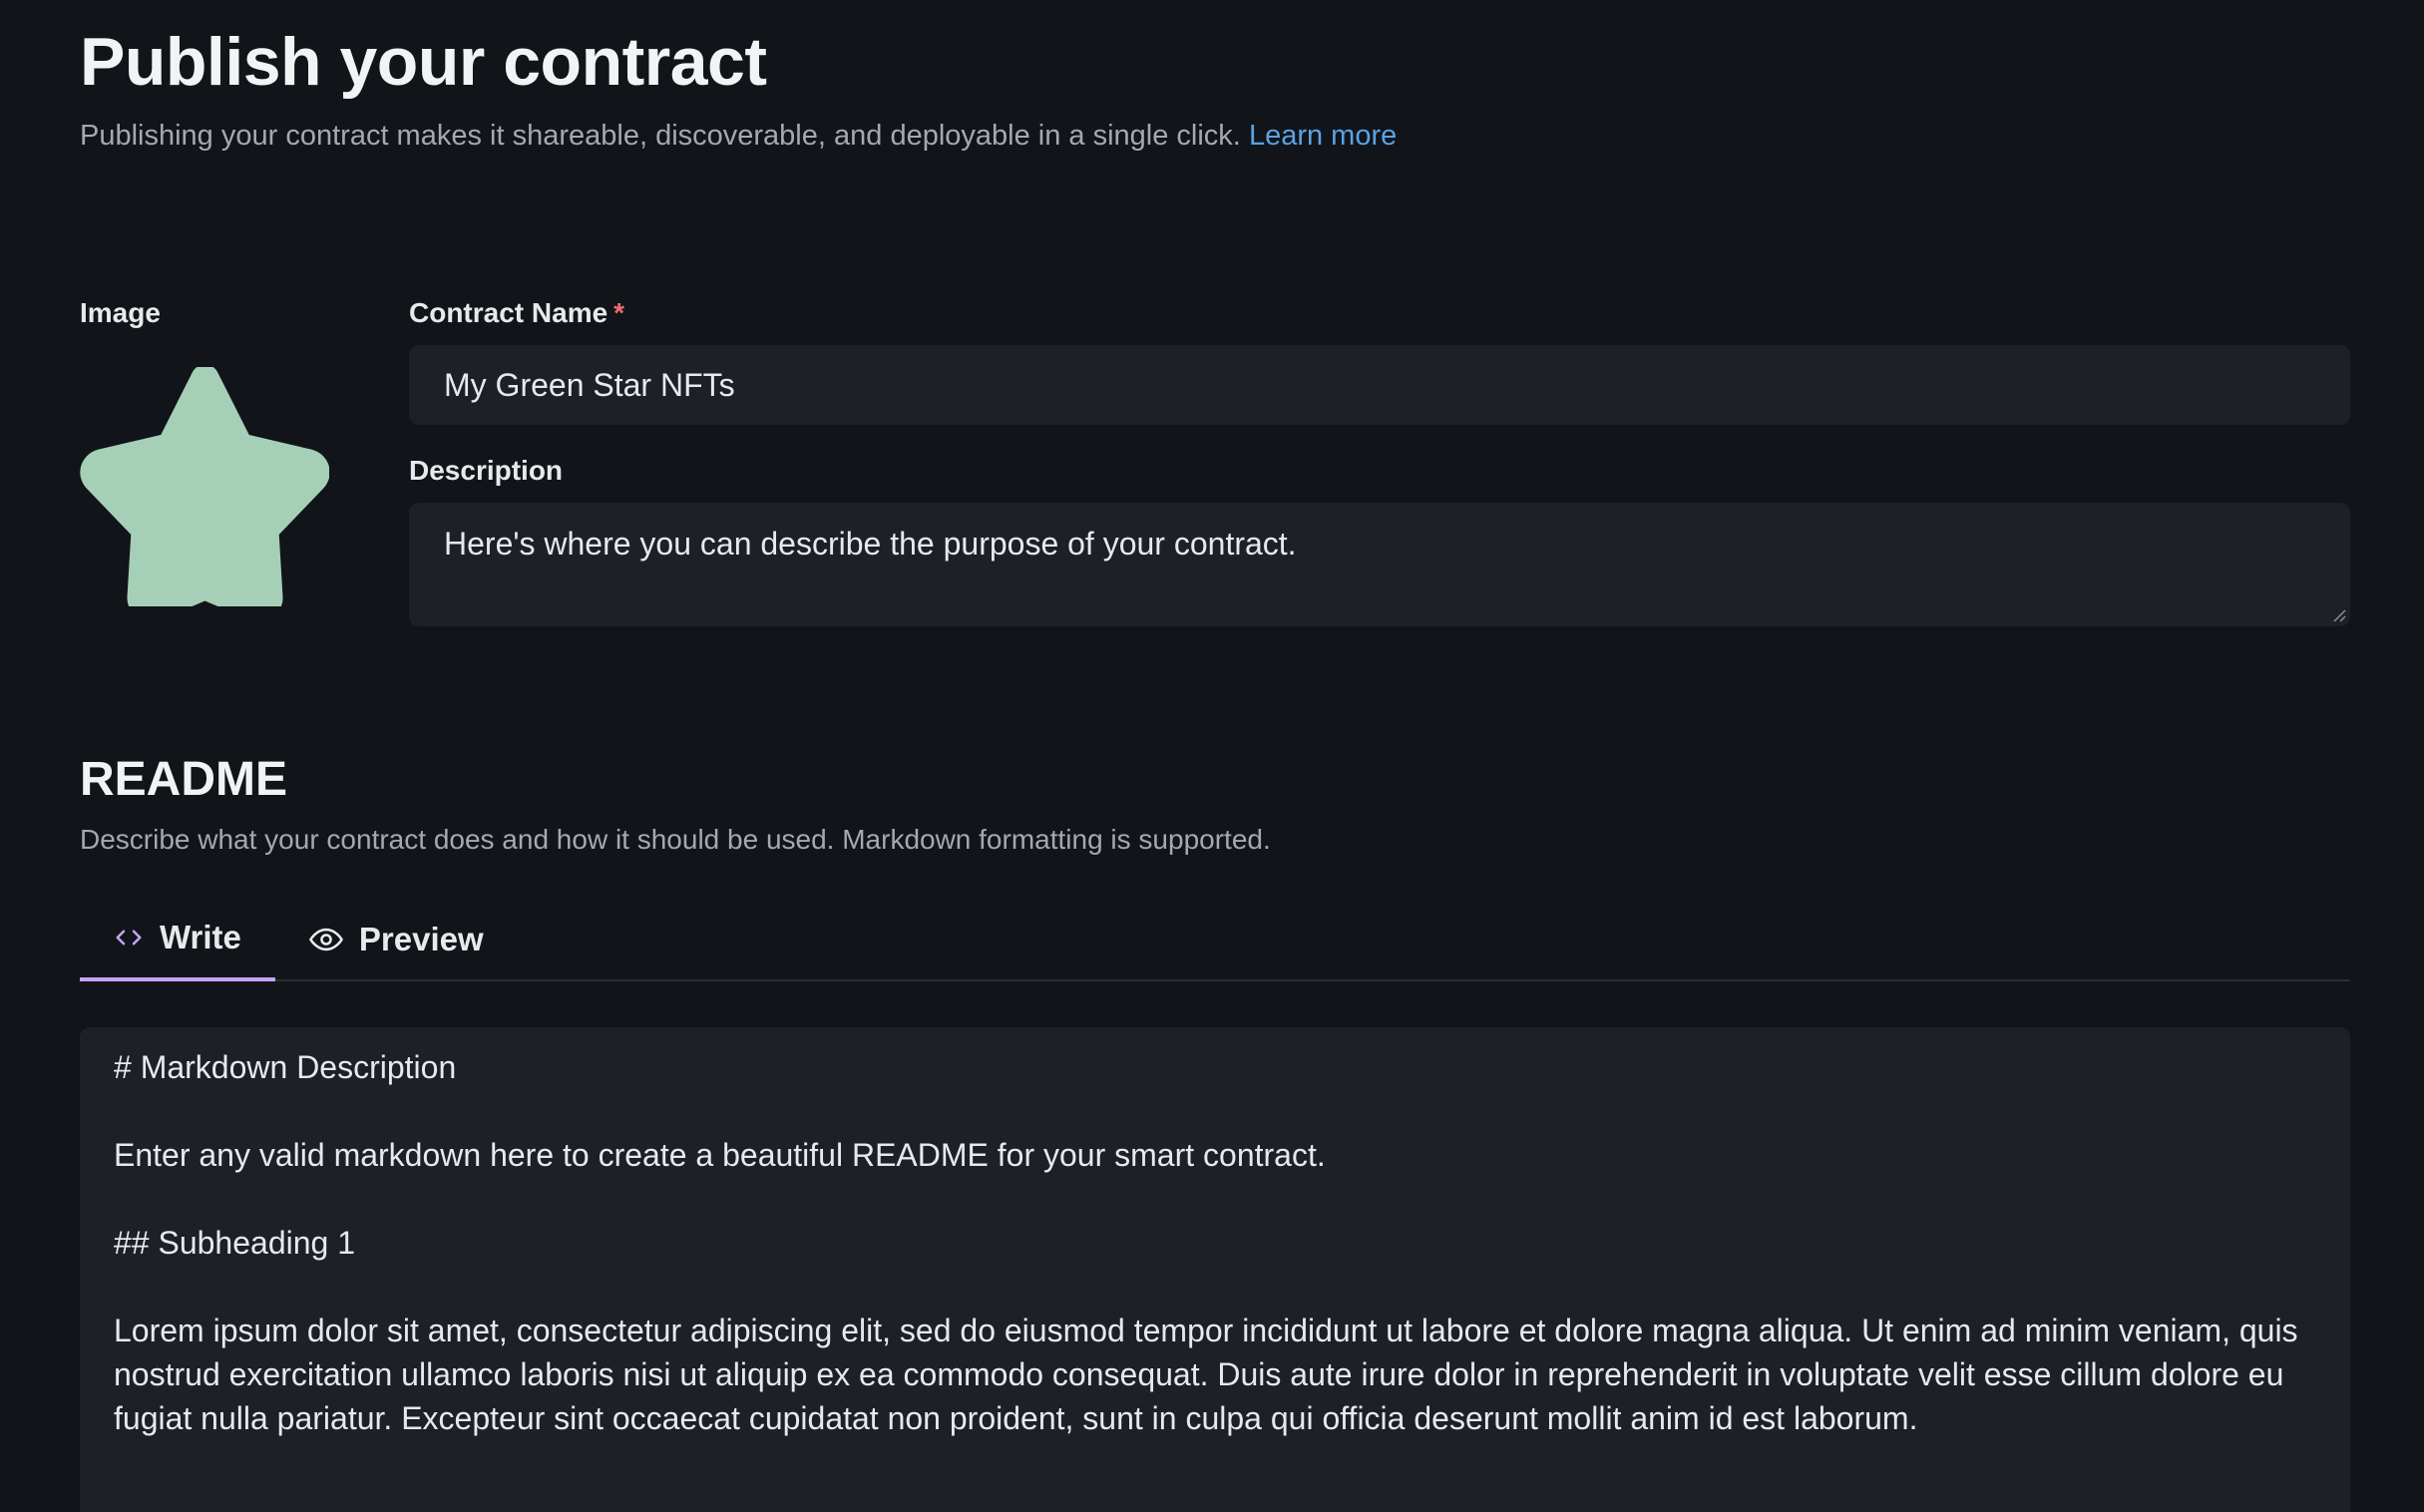 Image resolution: width=2424 pixels, height=1512 pixels. Describe the element at coordinates (423, 62) in the screenshot. I see `page-title: Publish your contract` at that location.